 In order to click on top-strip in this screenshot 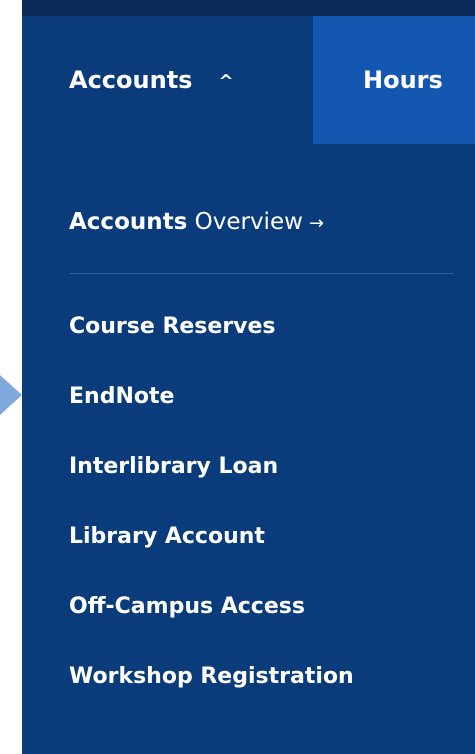, I will do `click(248, 8)`.